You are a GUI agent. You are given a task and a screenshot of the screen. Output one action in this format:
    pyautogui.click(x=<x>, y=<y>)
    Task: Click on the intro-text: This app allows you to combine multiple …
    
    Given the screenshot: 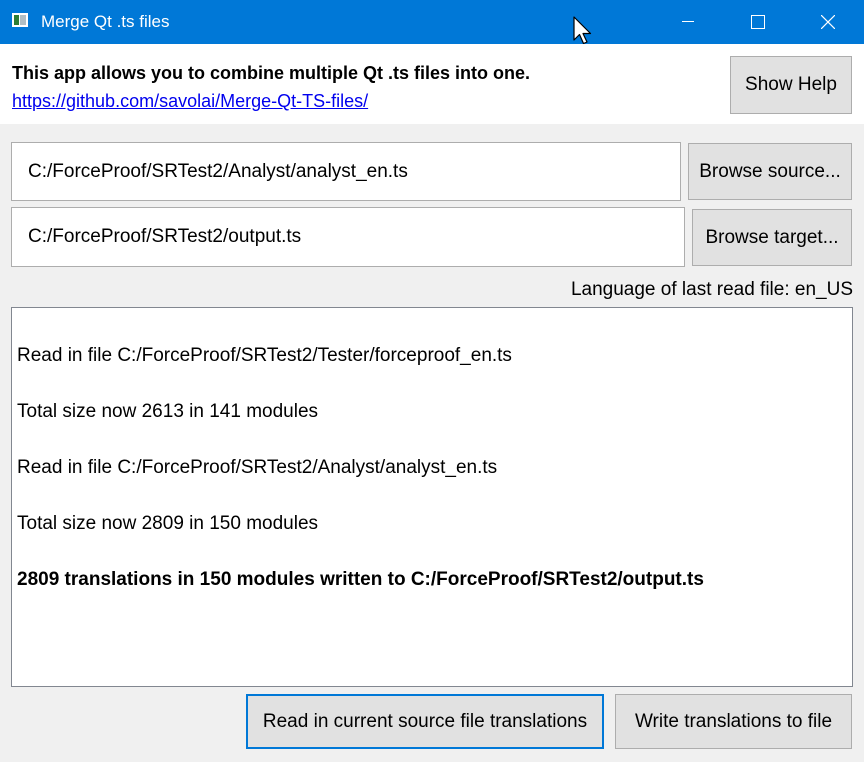 What is the action you would take?
    pyautogui.click(x=271, y=73)
    